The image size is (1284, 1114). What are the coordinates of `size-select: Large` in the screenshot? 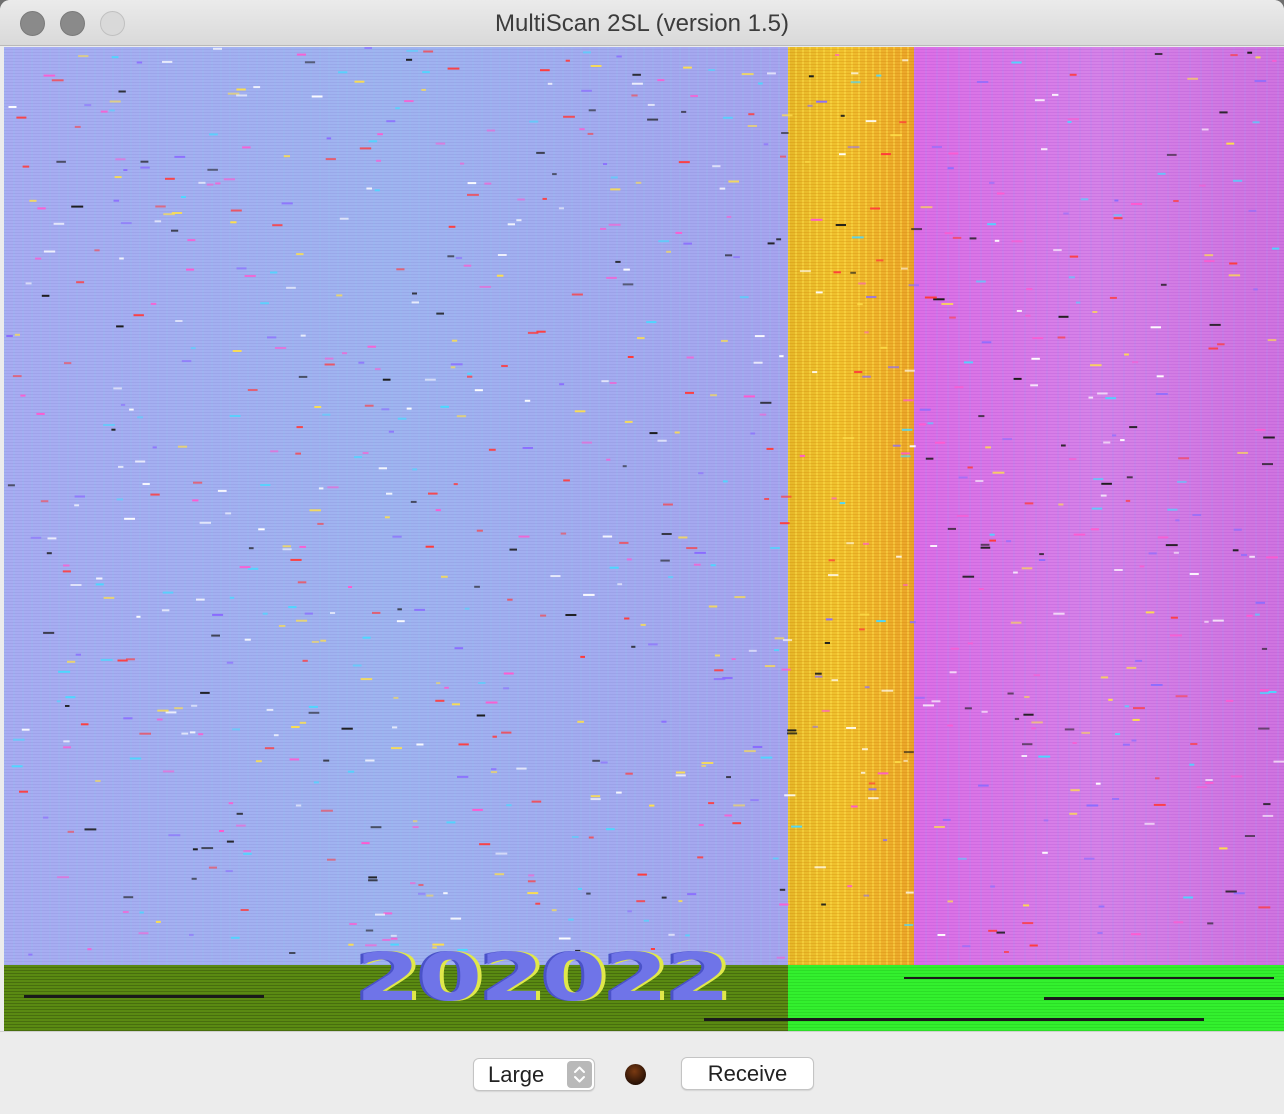 It's located at (534, 1074).